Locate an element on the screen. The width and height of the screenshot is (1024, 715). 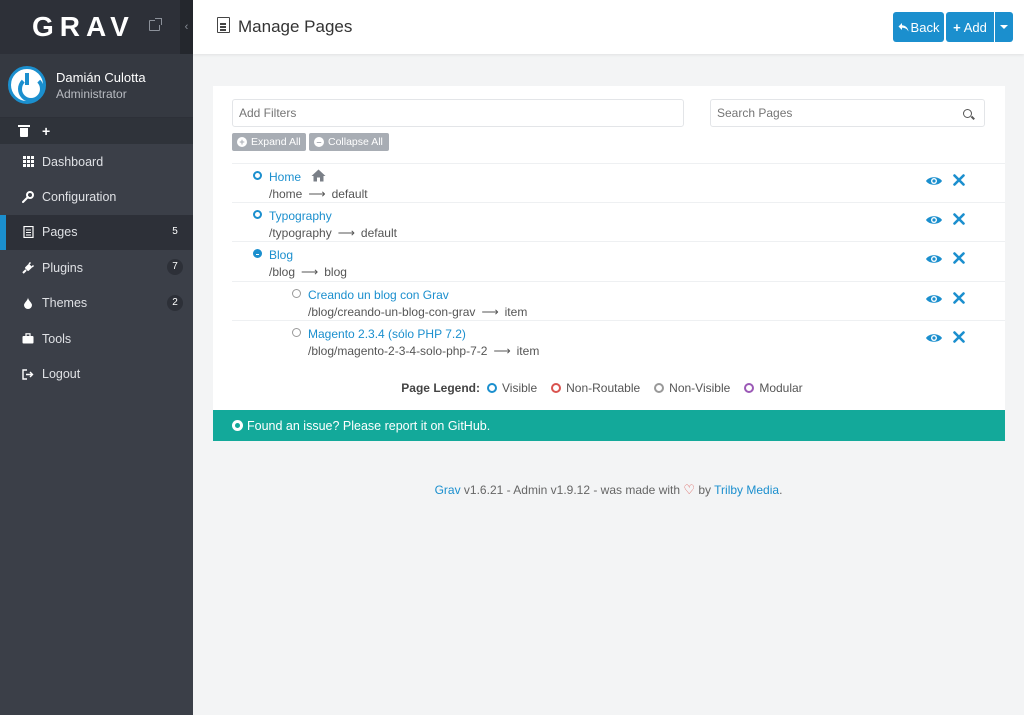
trilby-link: Trilby Media is located at coordinates (746, 490).